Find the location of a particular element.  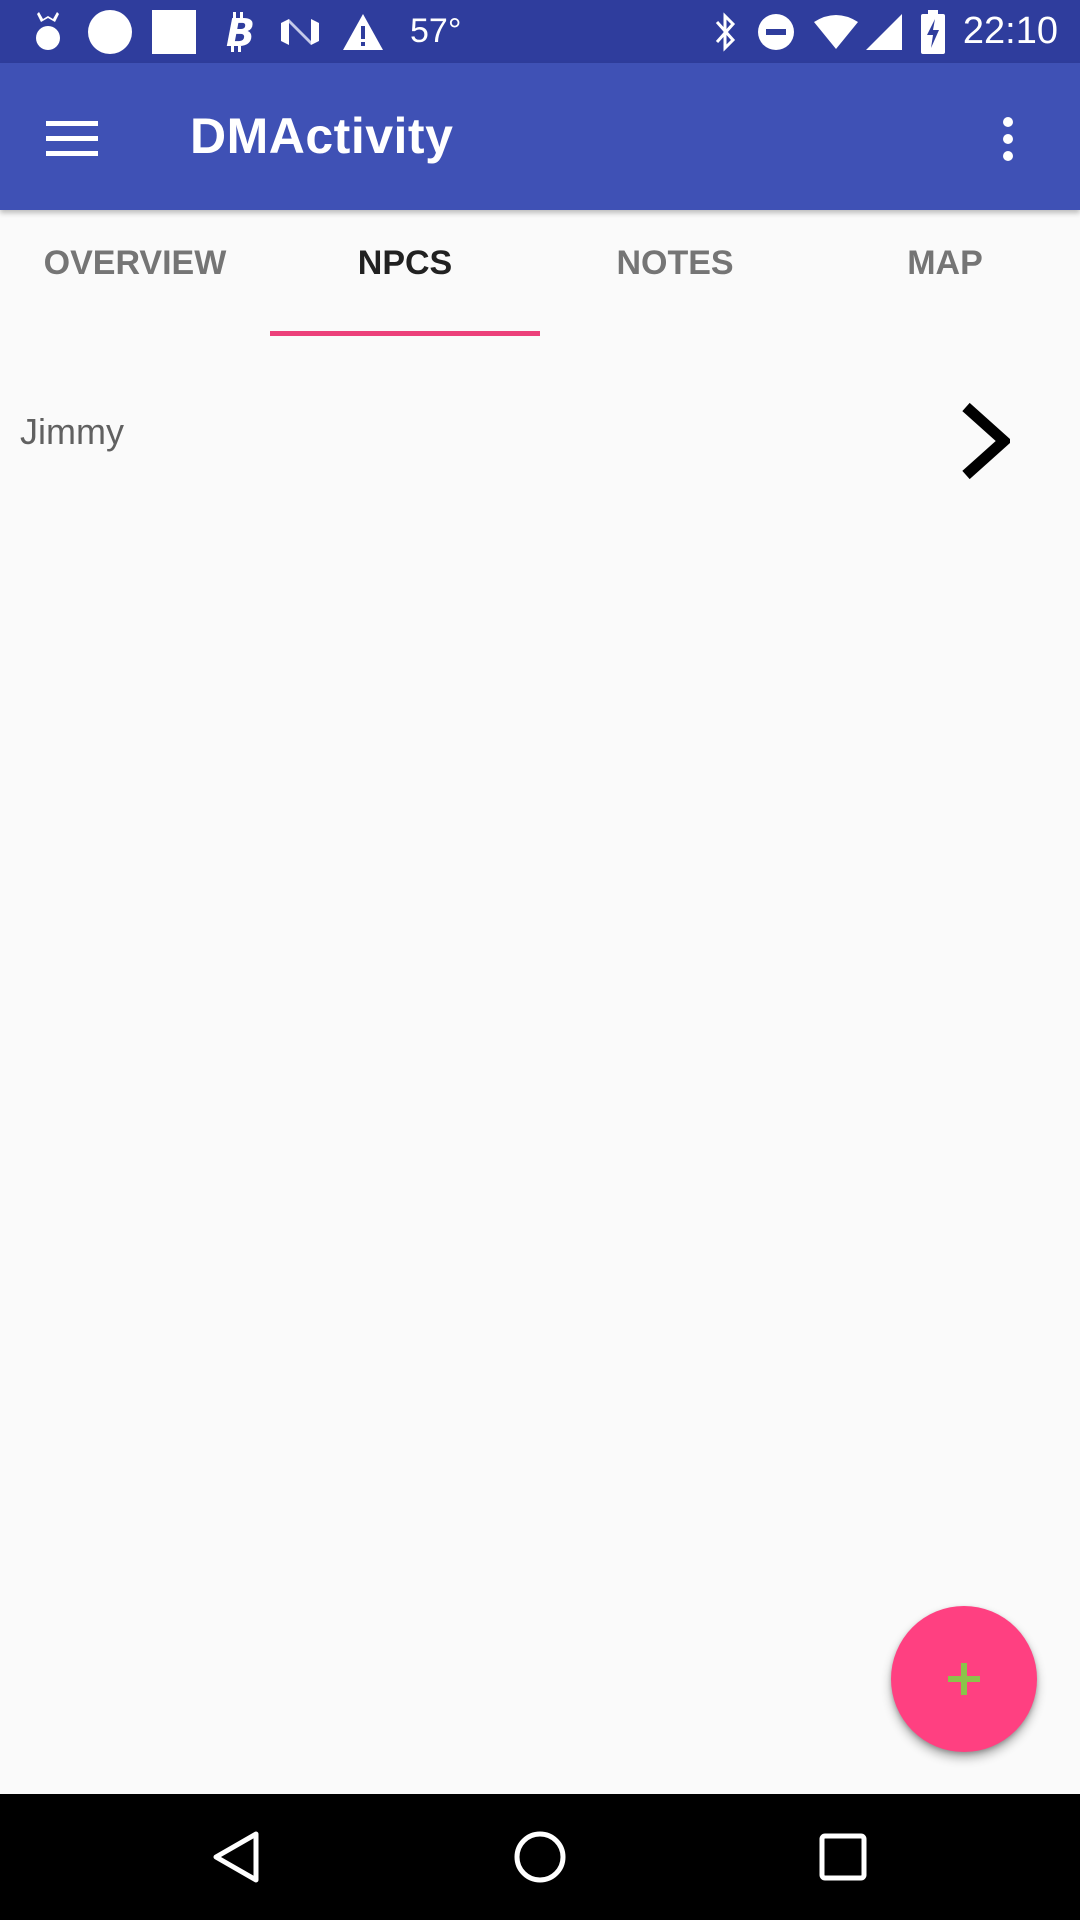

more-vert-icon is located at coordinates (1008, 139).